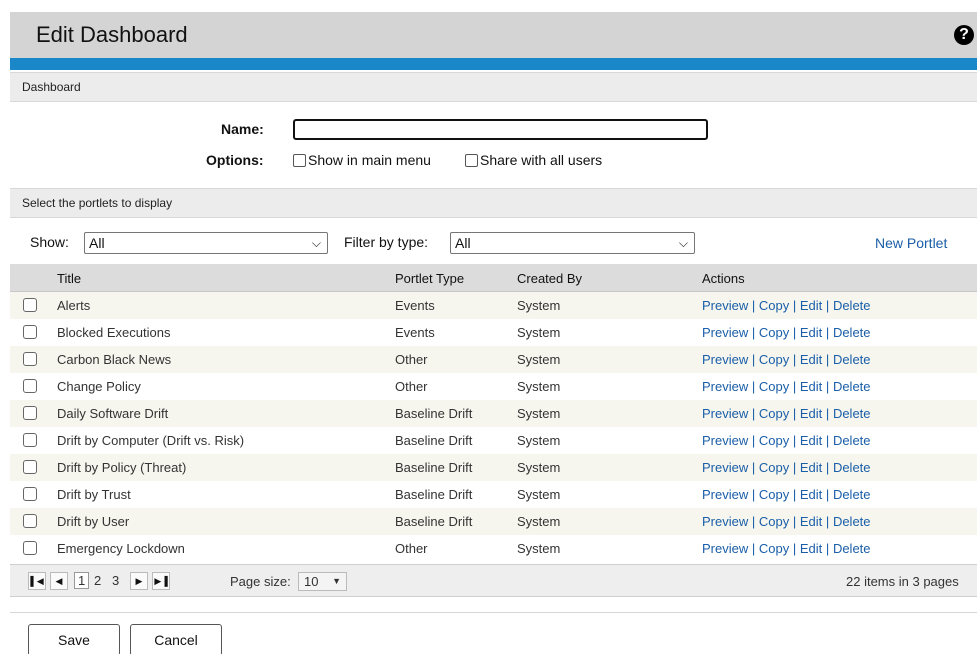 The image size is (977, 654). I want to click on row-created-by: System, so click(539, 494).